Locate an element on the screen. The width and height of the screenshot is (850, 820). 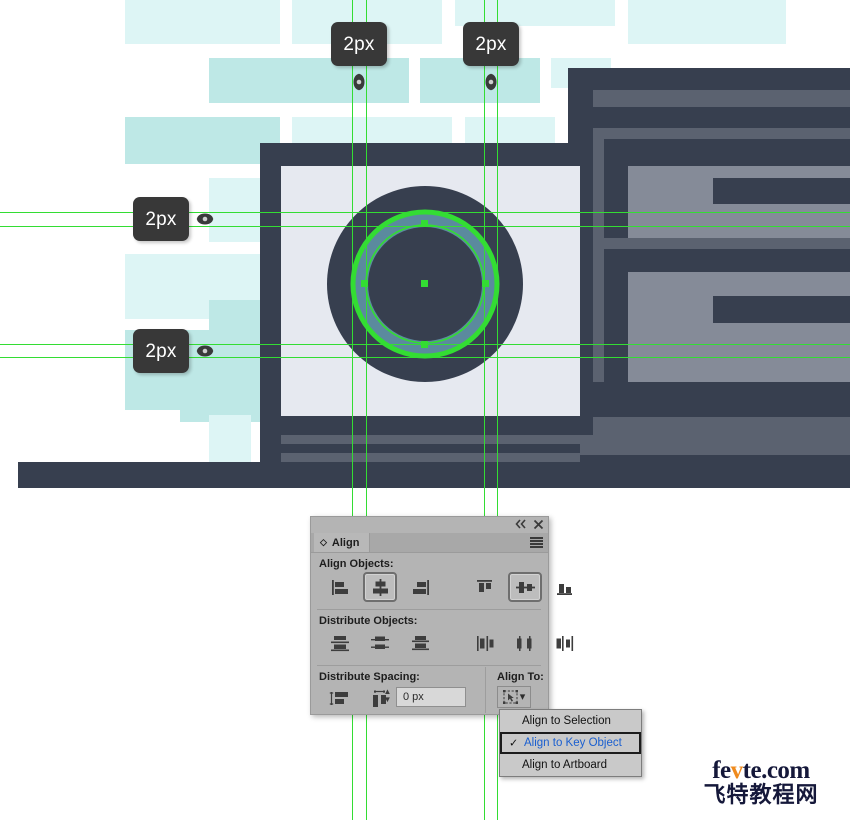
watermark: fevte.com 飞特教程网 is located at coordinates (761, 784).